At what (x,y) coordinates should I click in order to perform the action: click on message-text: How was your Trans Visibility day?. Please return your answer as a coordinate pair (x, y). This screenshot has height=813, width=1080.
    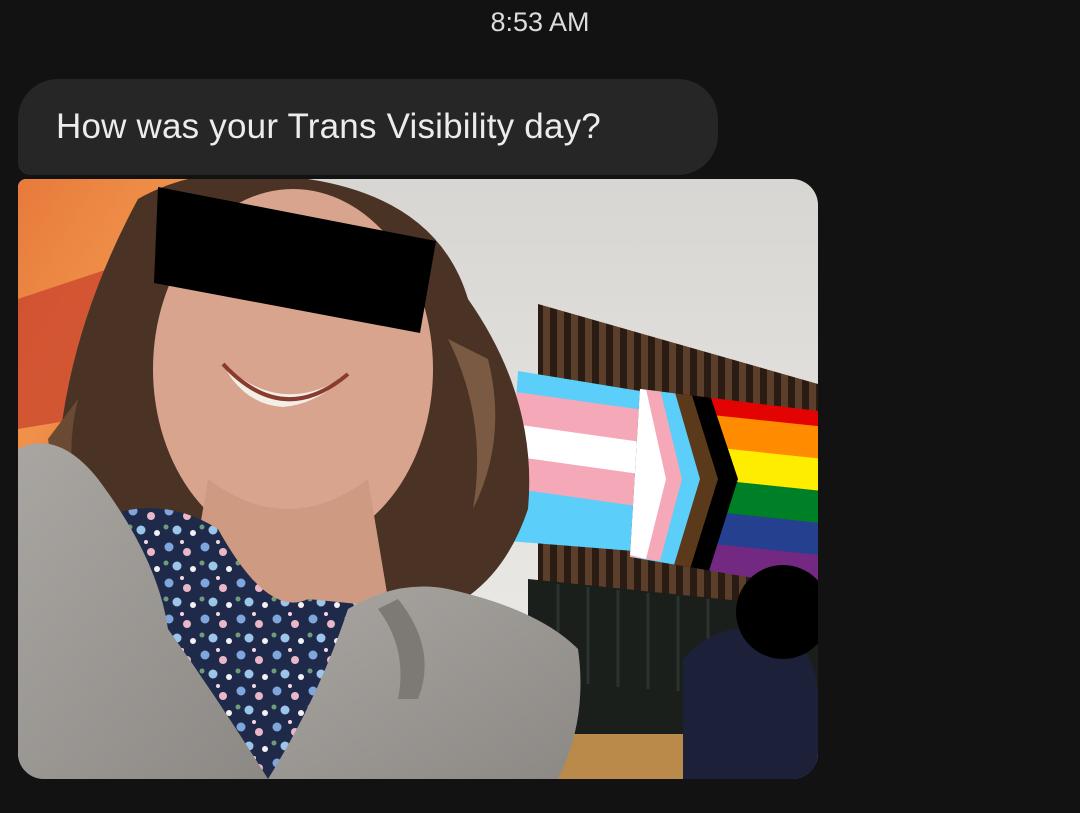
    Looking at the image, I should click on (328, 126).